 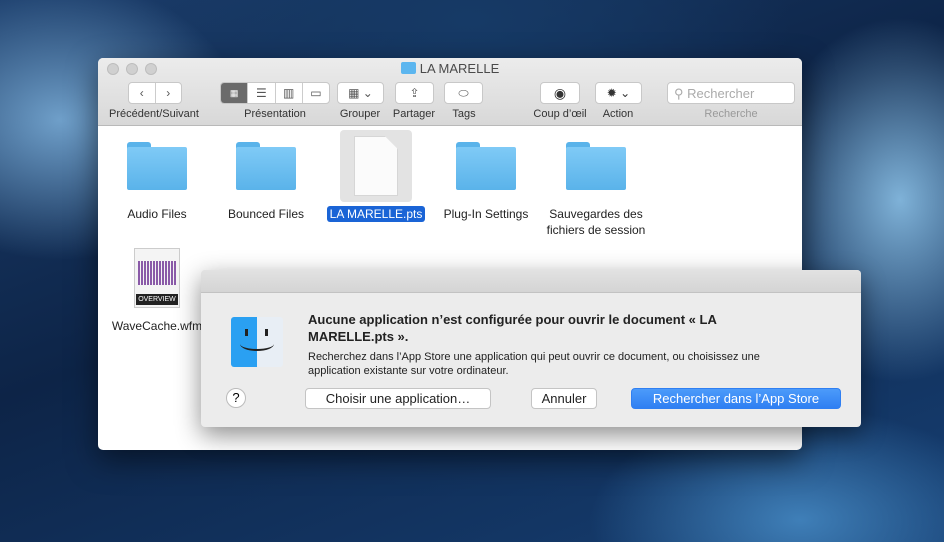 What do you see at coordinates (262, 93) in the screenshot?
I see `list-view-button: ☰` at bounding box center [262, 93].